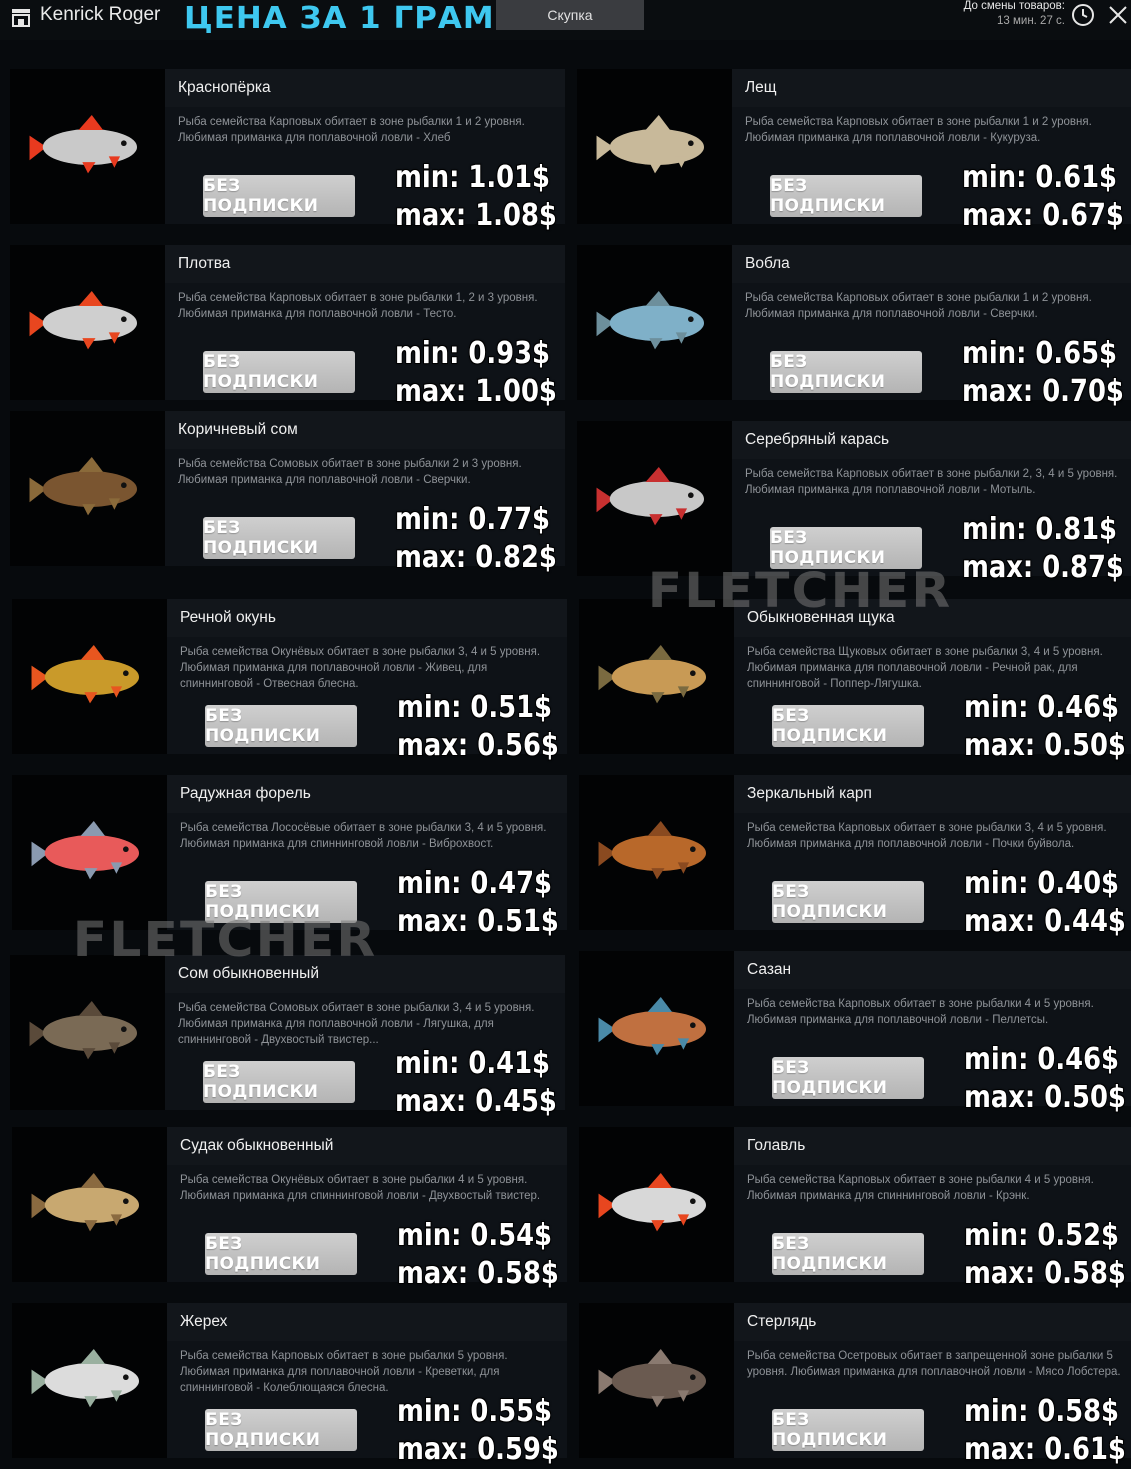 The width and height of the screenshot is (1131, 1469). Describe the element at coordinates (365, 430) in the screenshot. I see `card-title-bar: Коричневый сом` at that location.